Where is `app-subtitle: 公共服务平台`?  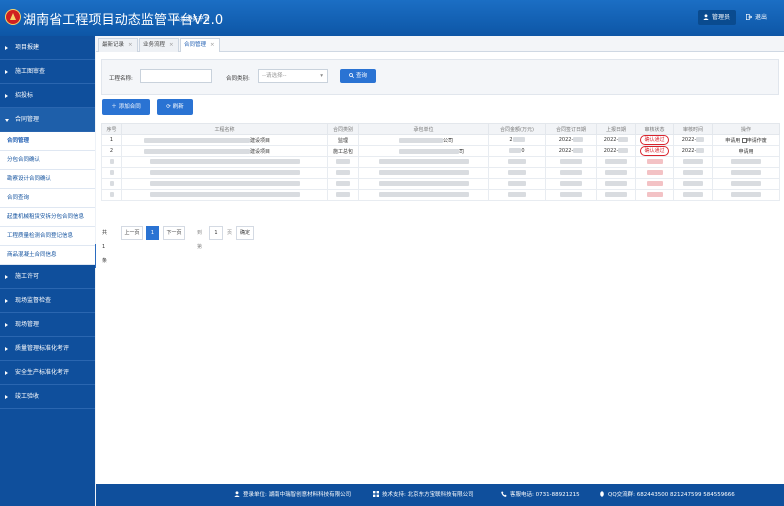 app-subtitle: 公共服务平台 is located at coordinates (192, 19).